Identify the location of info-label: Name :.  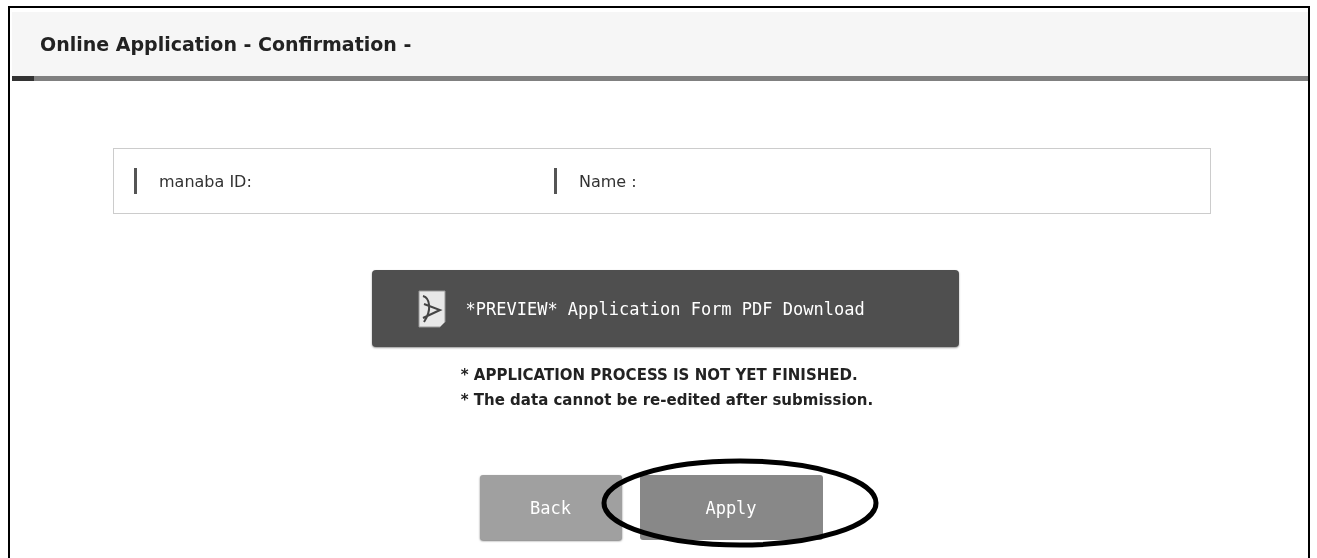
(608, 181).